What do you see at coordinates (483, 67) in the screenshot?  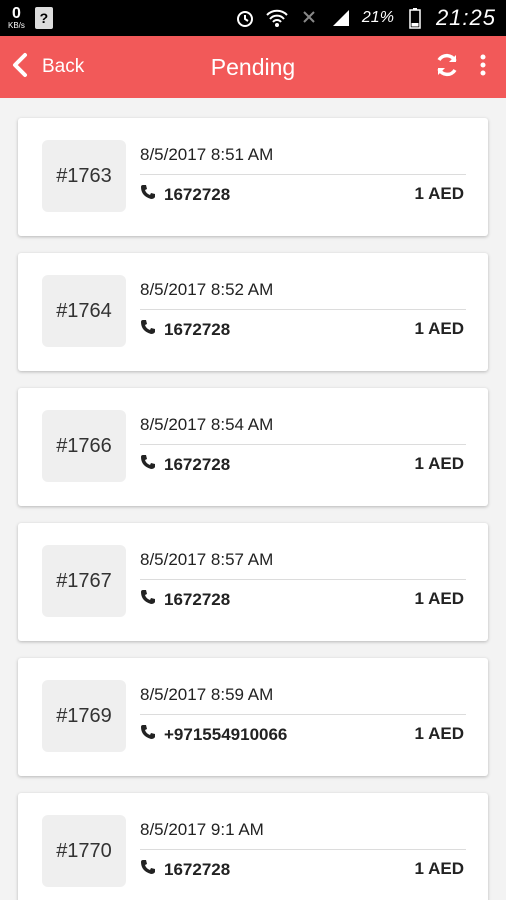 I see `more-options-icon` at bounding box center [483, 67].